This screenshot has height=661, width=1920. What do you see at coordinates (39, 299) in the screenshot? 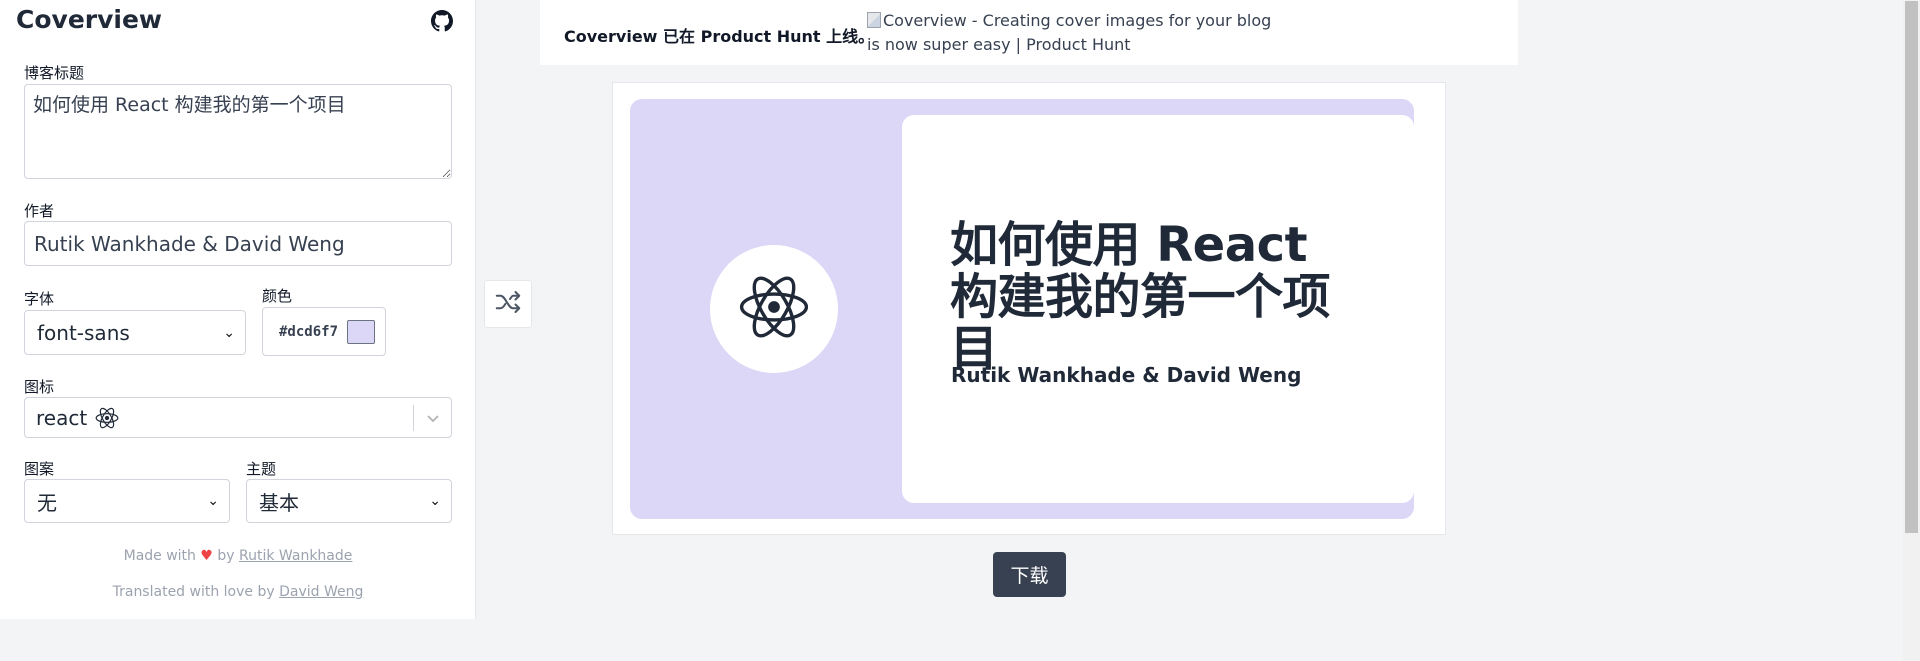
I see `font-label: 字体` at bounding box center [39, 299].